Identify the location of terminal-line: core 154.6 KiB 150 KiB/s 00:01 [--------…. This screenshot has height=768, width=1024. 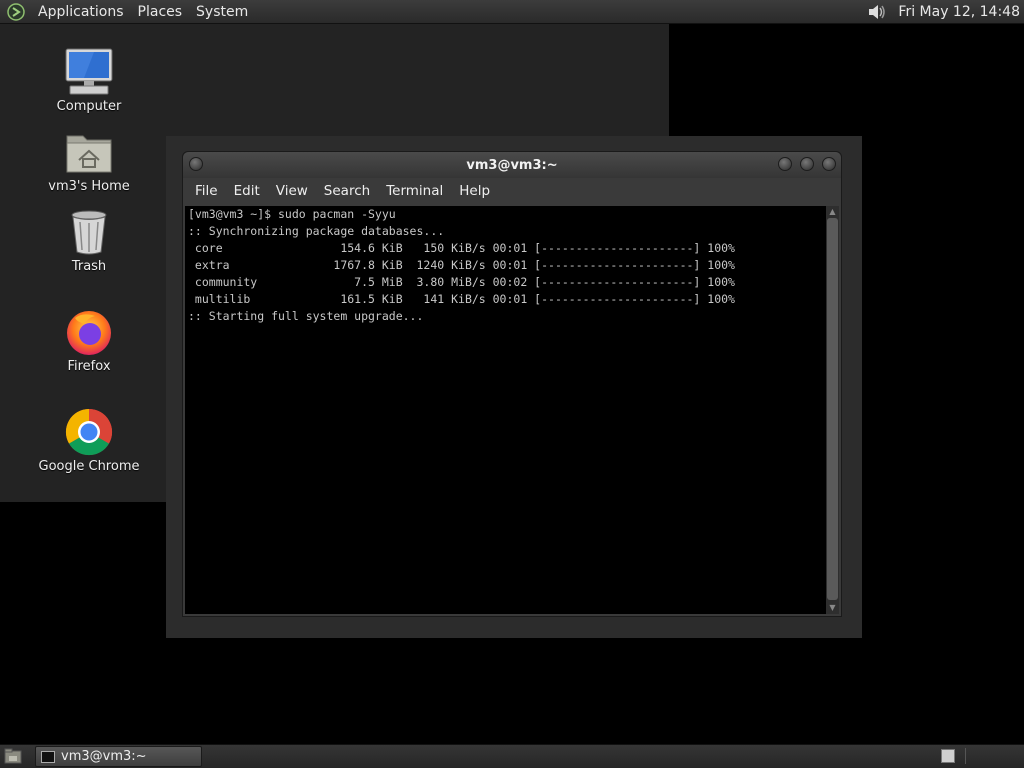
(461, 248).